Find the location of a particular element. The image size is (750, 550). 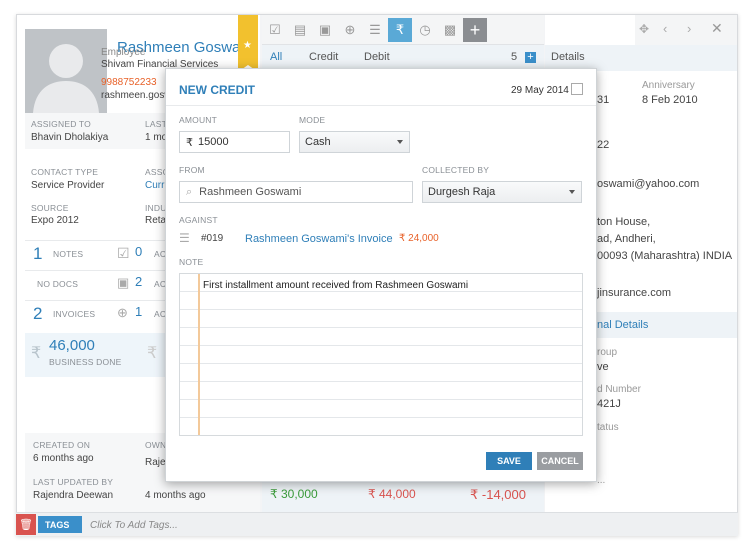

created-on-label: CREATED ON is located at coordinates (62, 445).